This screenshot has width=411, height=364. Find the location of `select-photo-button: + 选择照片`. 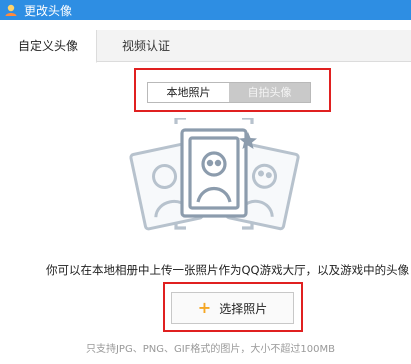

select-photo-button: + 选择照片 is located at coordinates (232, 308).